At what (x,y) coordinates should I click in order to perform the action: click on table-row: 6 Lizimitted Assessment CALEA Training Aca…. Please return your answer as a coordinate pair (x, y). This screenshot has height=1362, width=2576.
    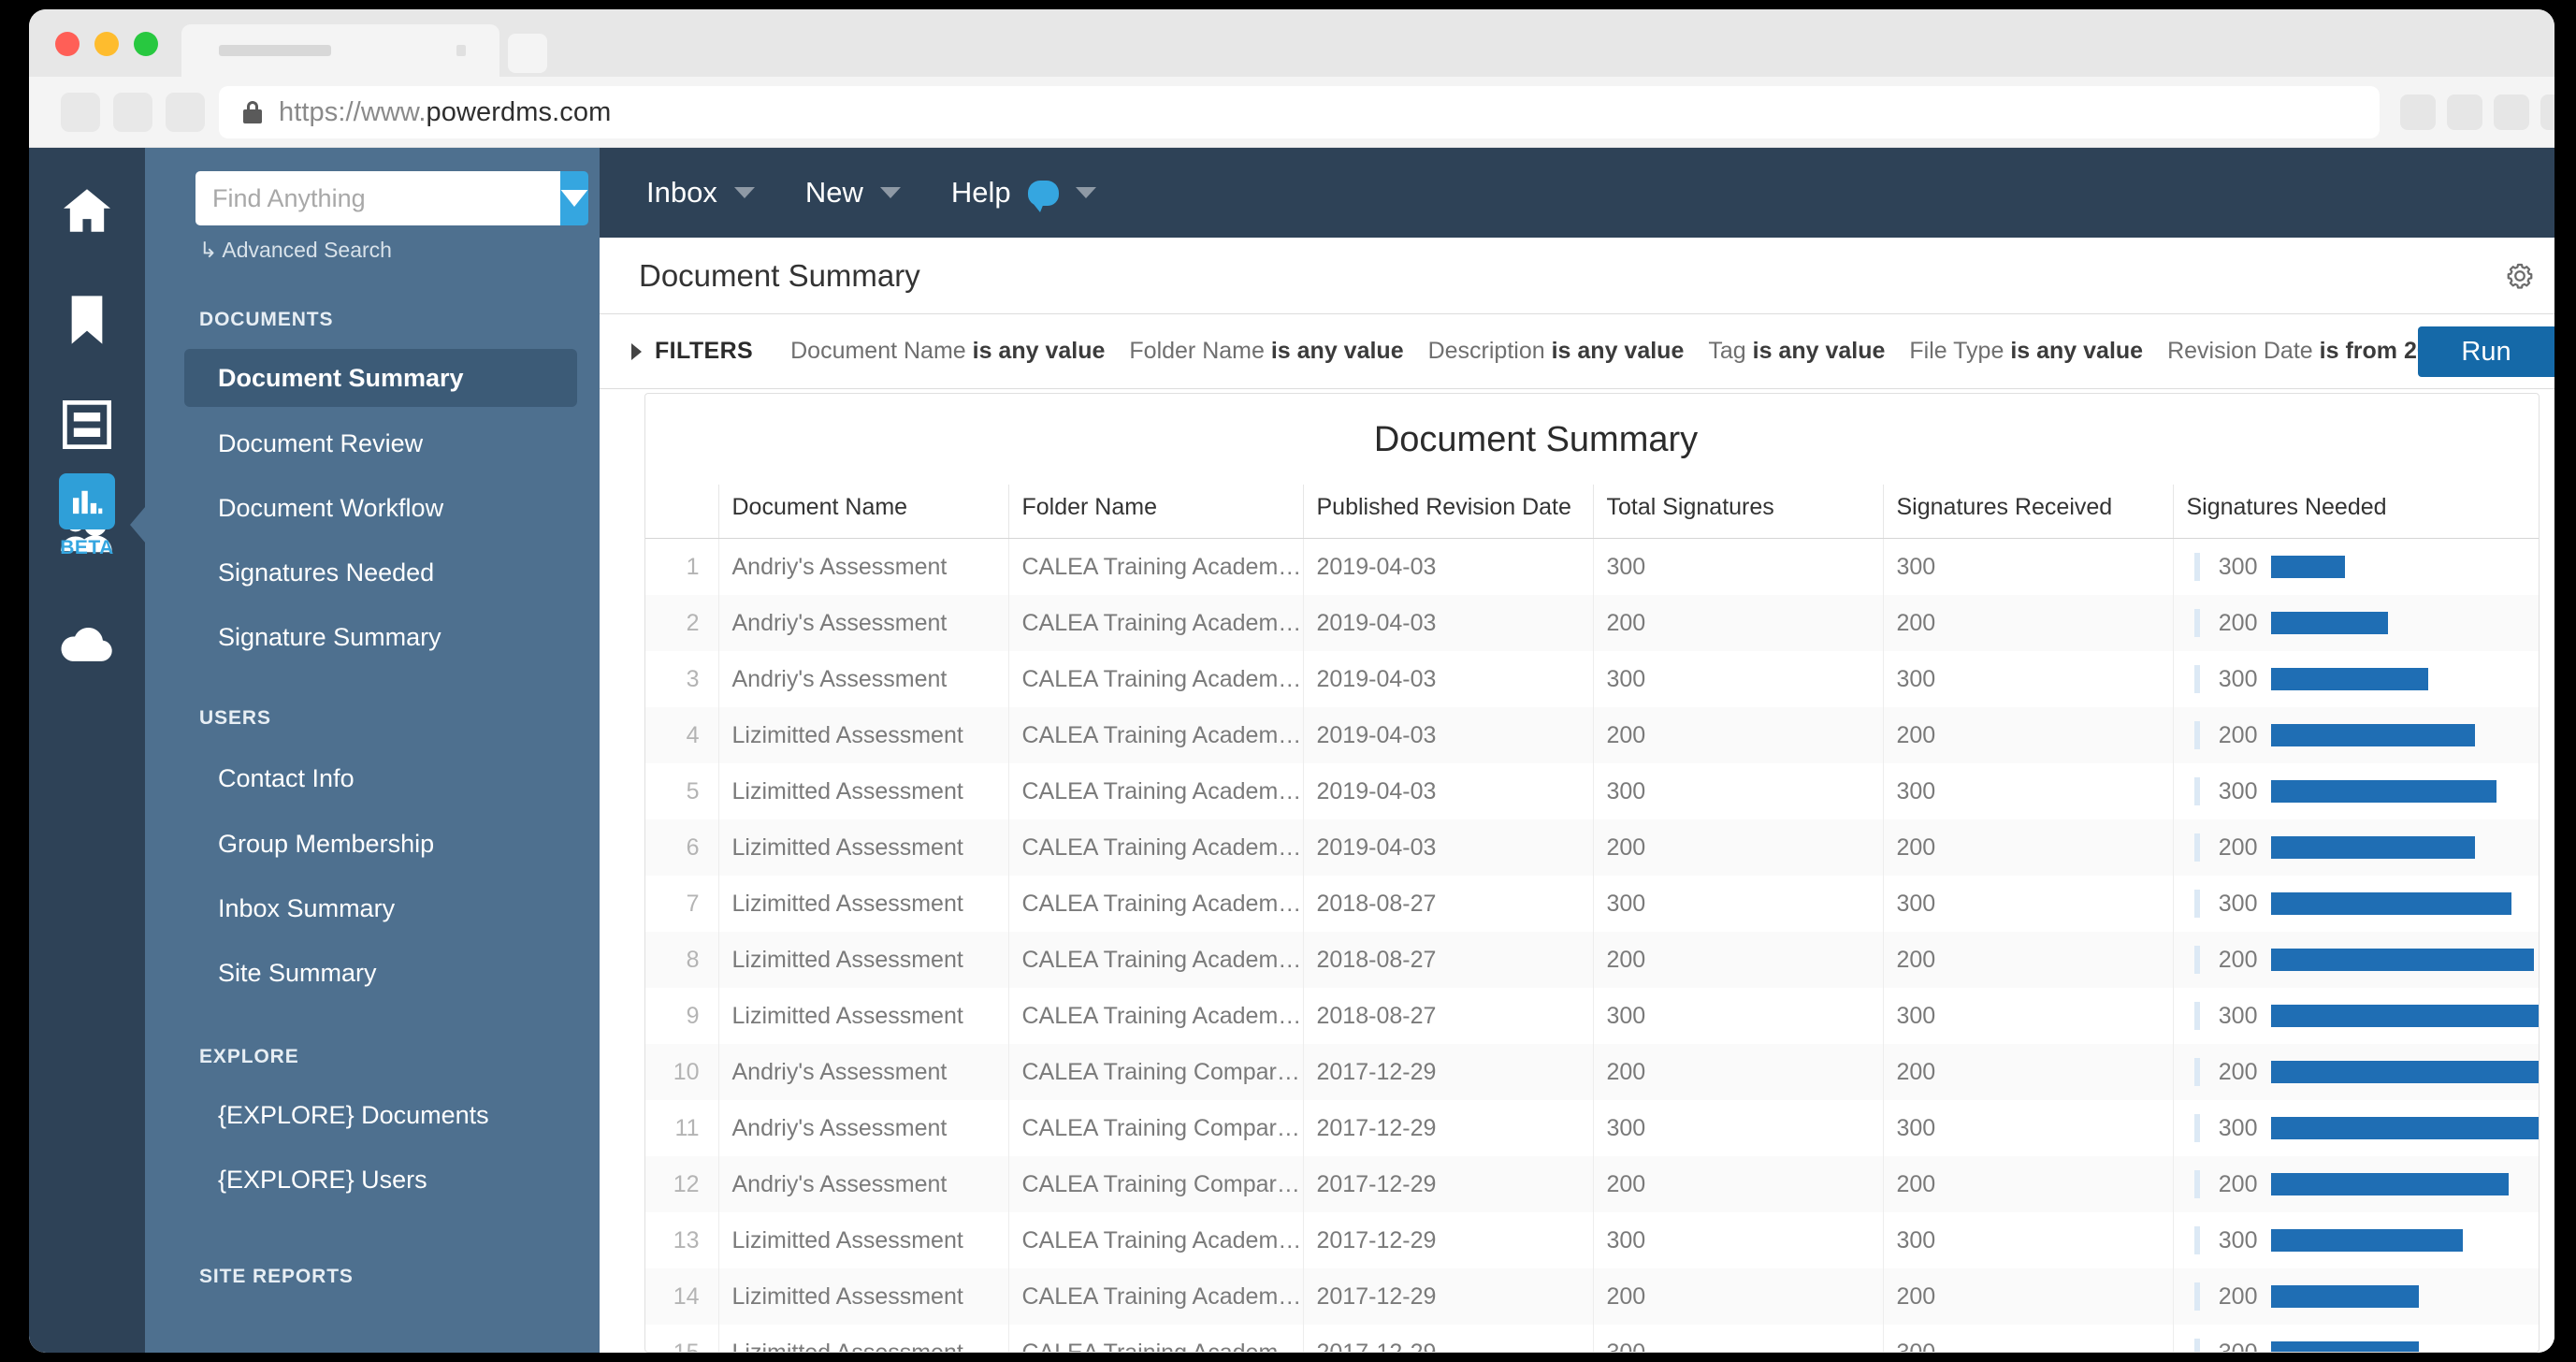
    Looking at the image, I should click on (1592, 848).